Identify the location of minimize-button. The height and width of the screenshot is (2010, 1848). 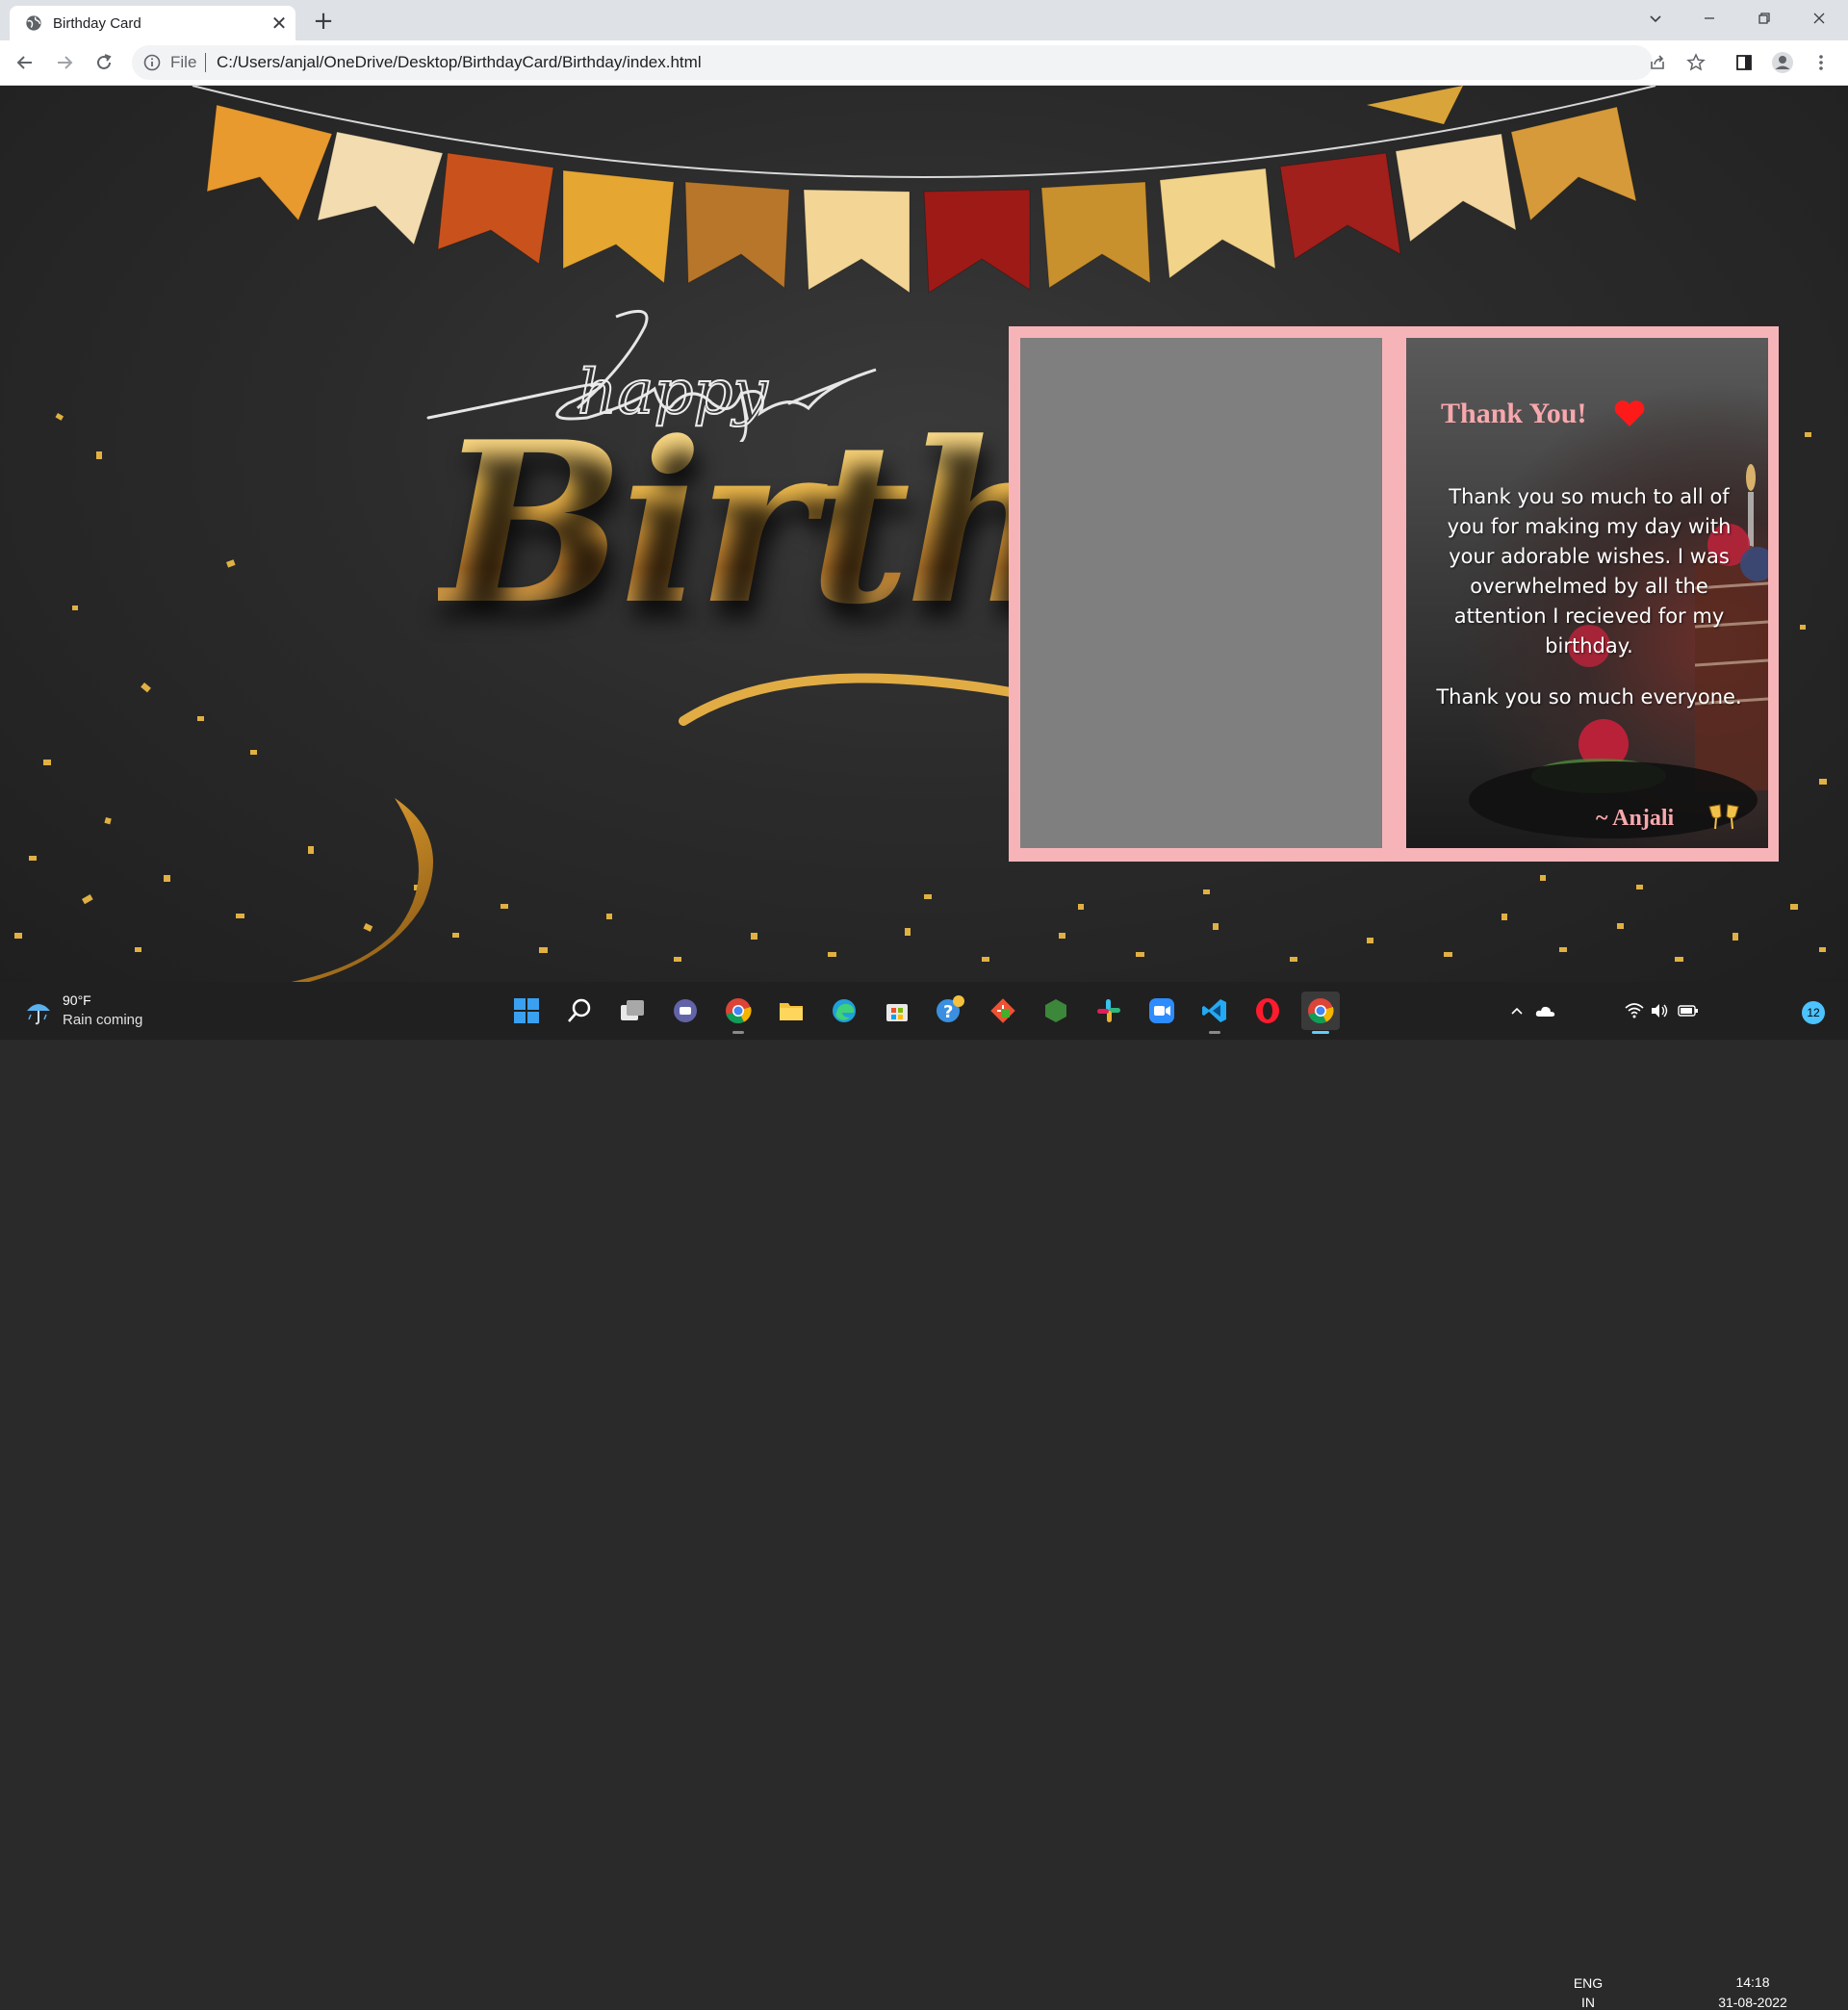
(1709, 18).